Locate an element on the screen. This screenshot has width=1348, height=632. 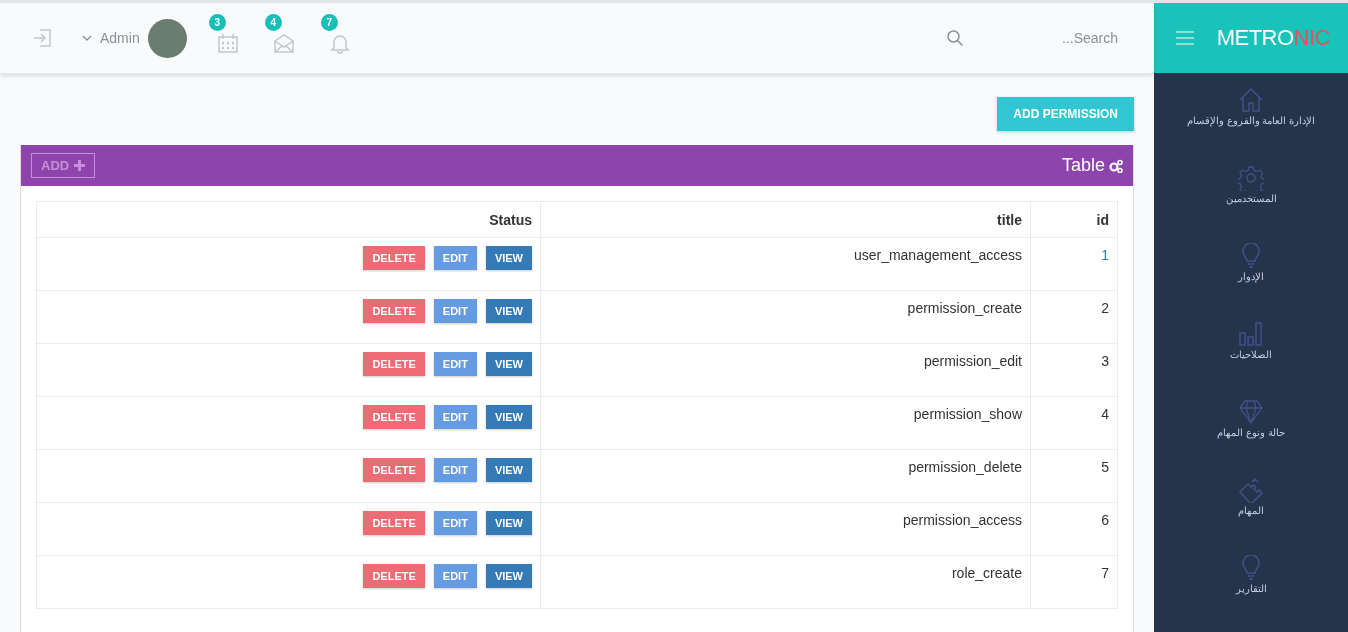
table-cell: permission_edit is located at coordinates (785, 370).